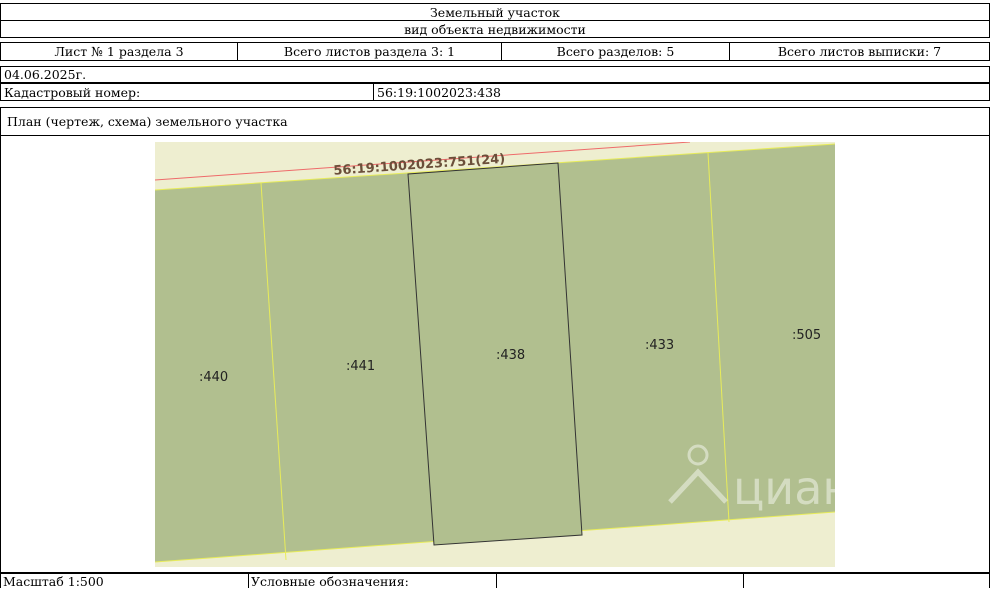 Image resolution: width=990 pixels, height=589 pixels. I want to click on cadastral-row: Кадастровый номер: 56:19:1002023:438, so click(495, 92).